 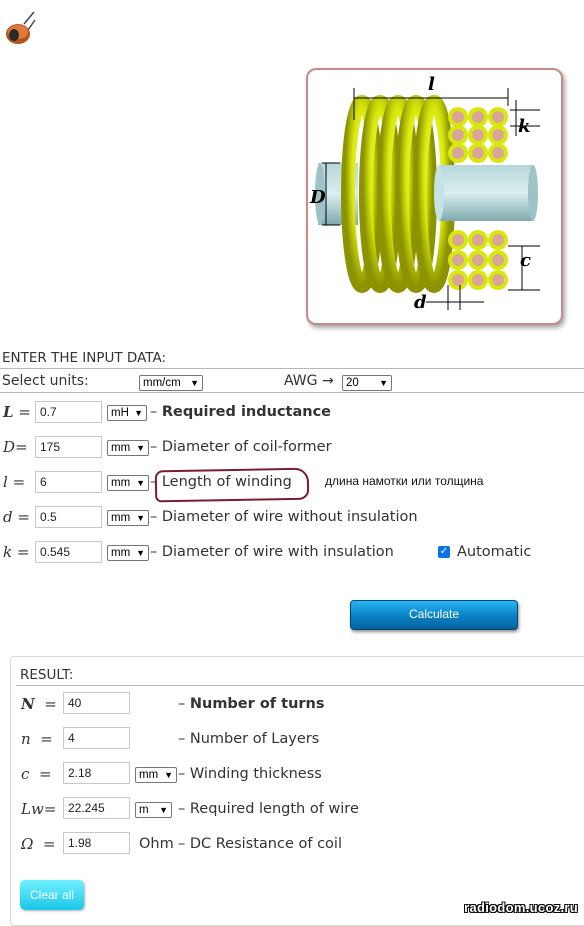 What do you see at coordinates (47, 675) in the screenshot?
I see `result-section-title: RESULT:` at bounding box center [47, 675].